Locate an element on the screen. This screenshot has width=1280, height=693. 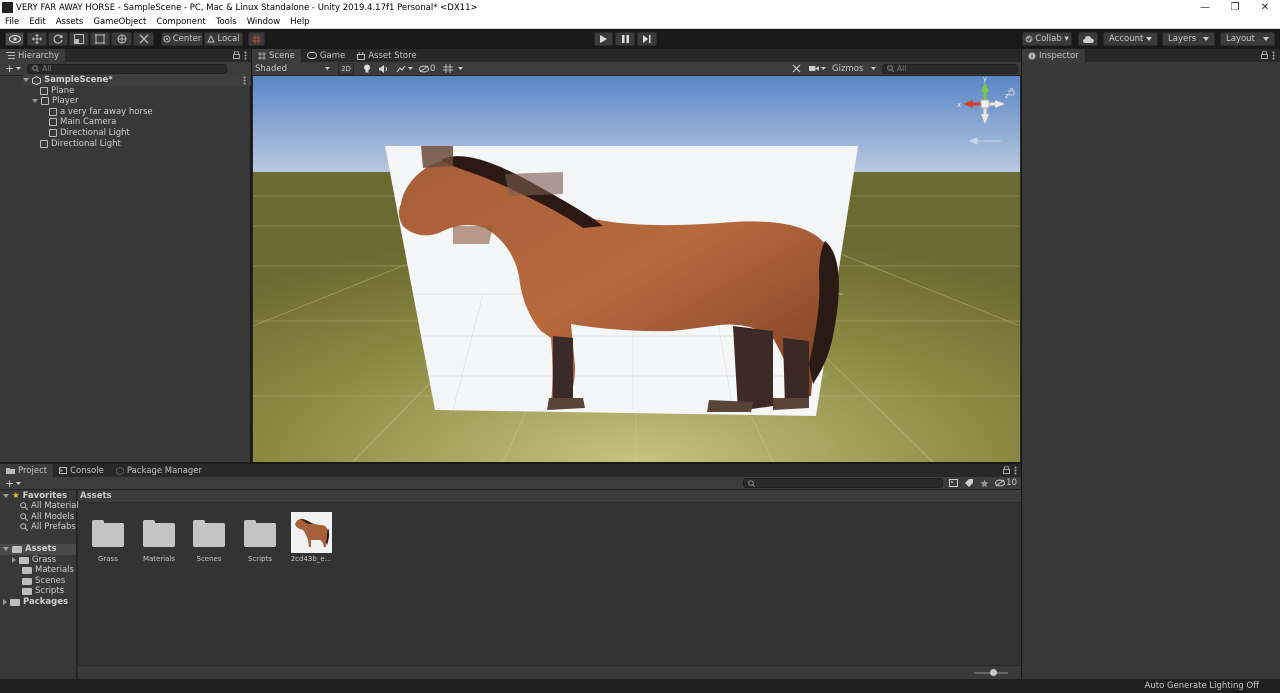
assets-subfolder: Scripts is located at coordinates (43, 591).